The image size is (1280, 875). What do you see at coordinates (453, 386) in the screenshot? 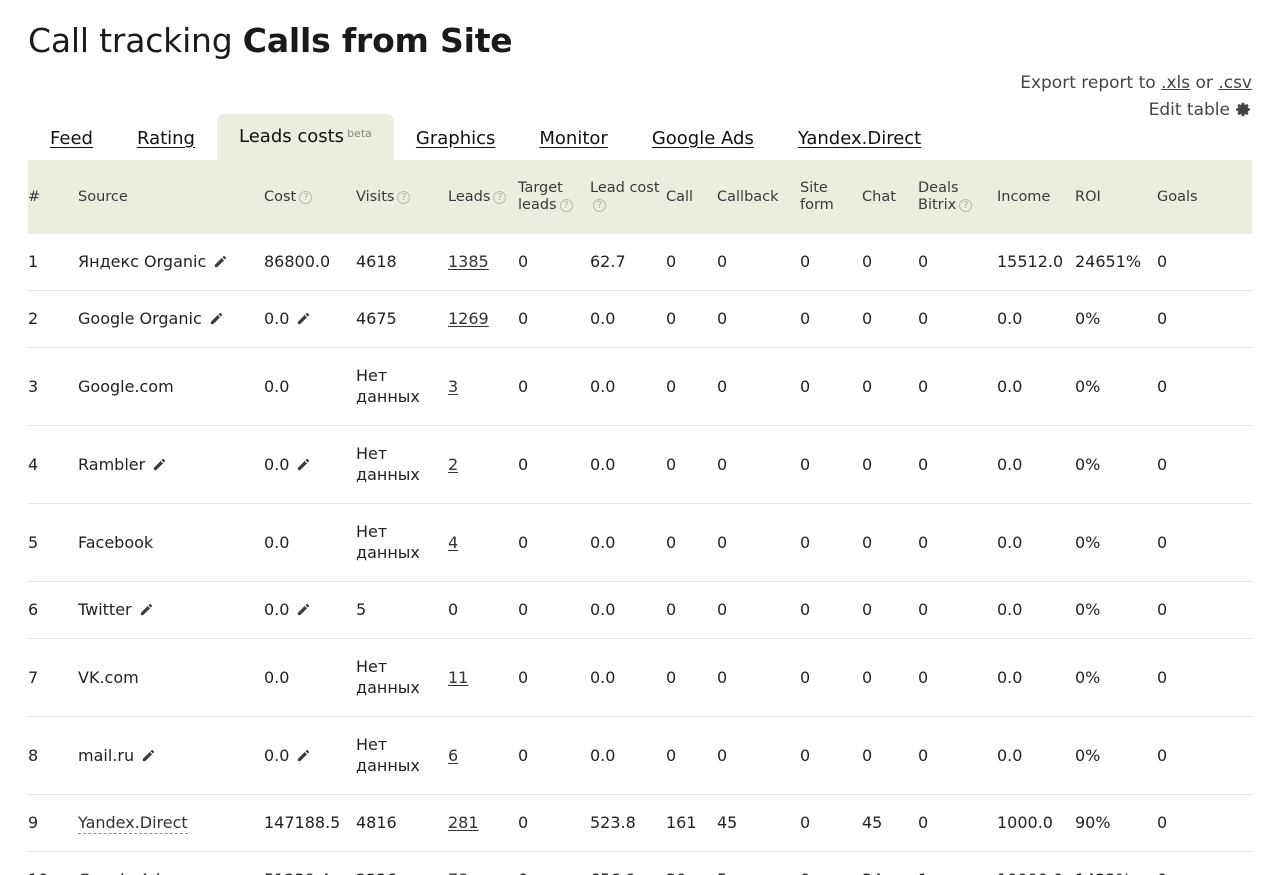
I see `leads-link: 3` at bounding box center [453, 386].